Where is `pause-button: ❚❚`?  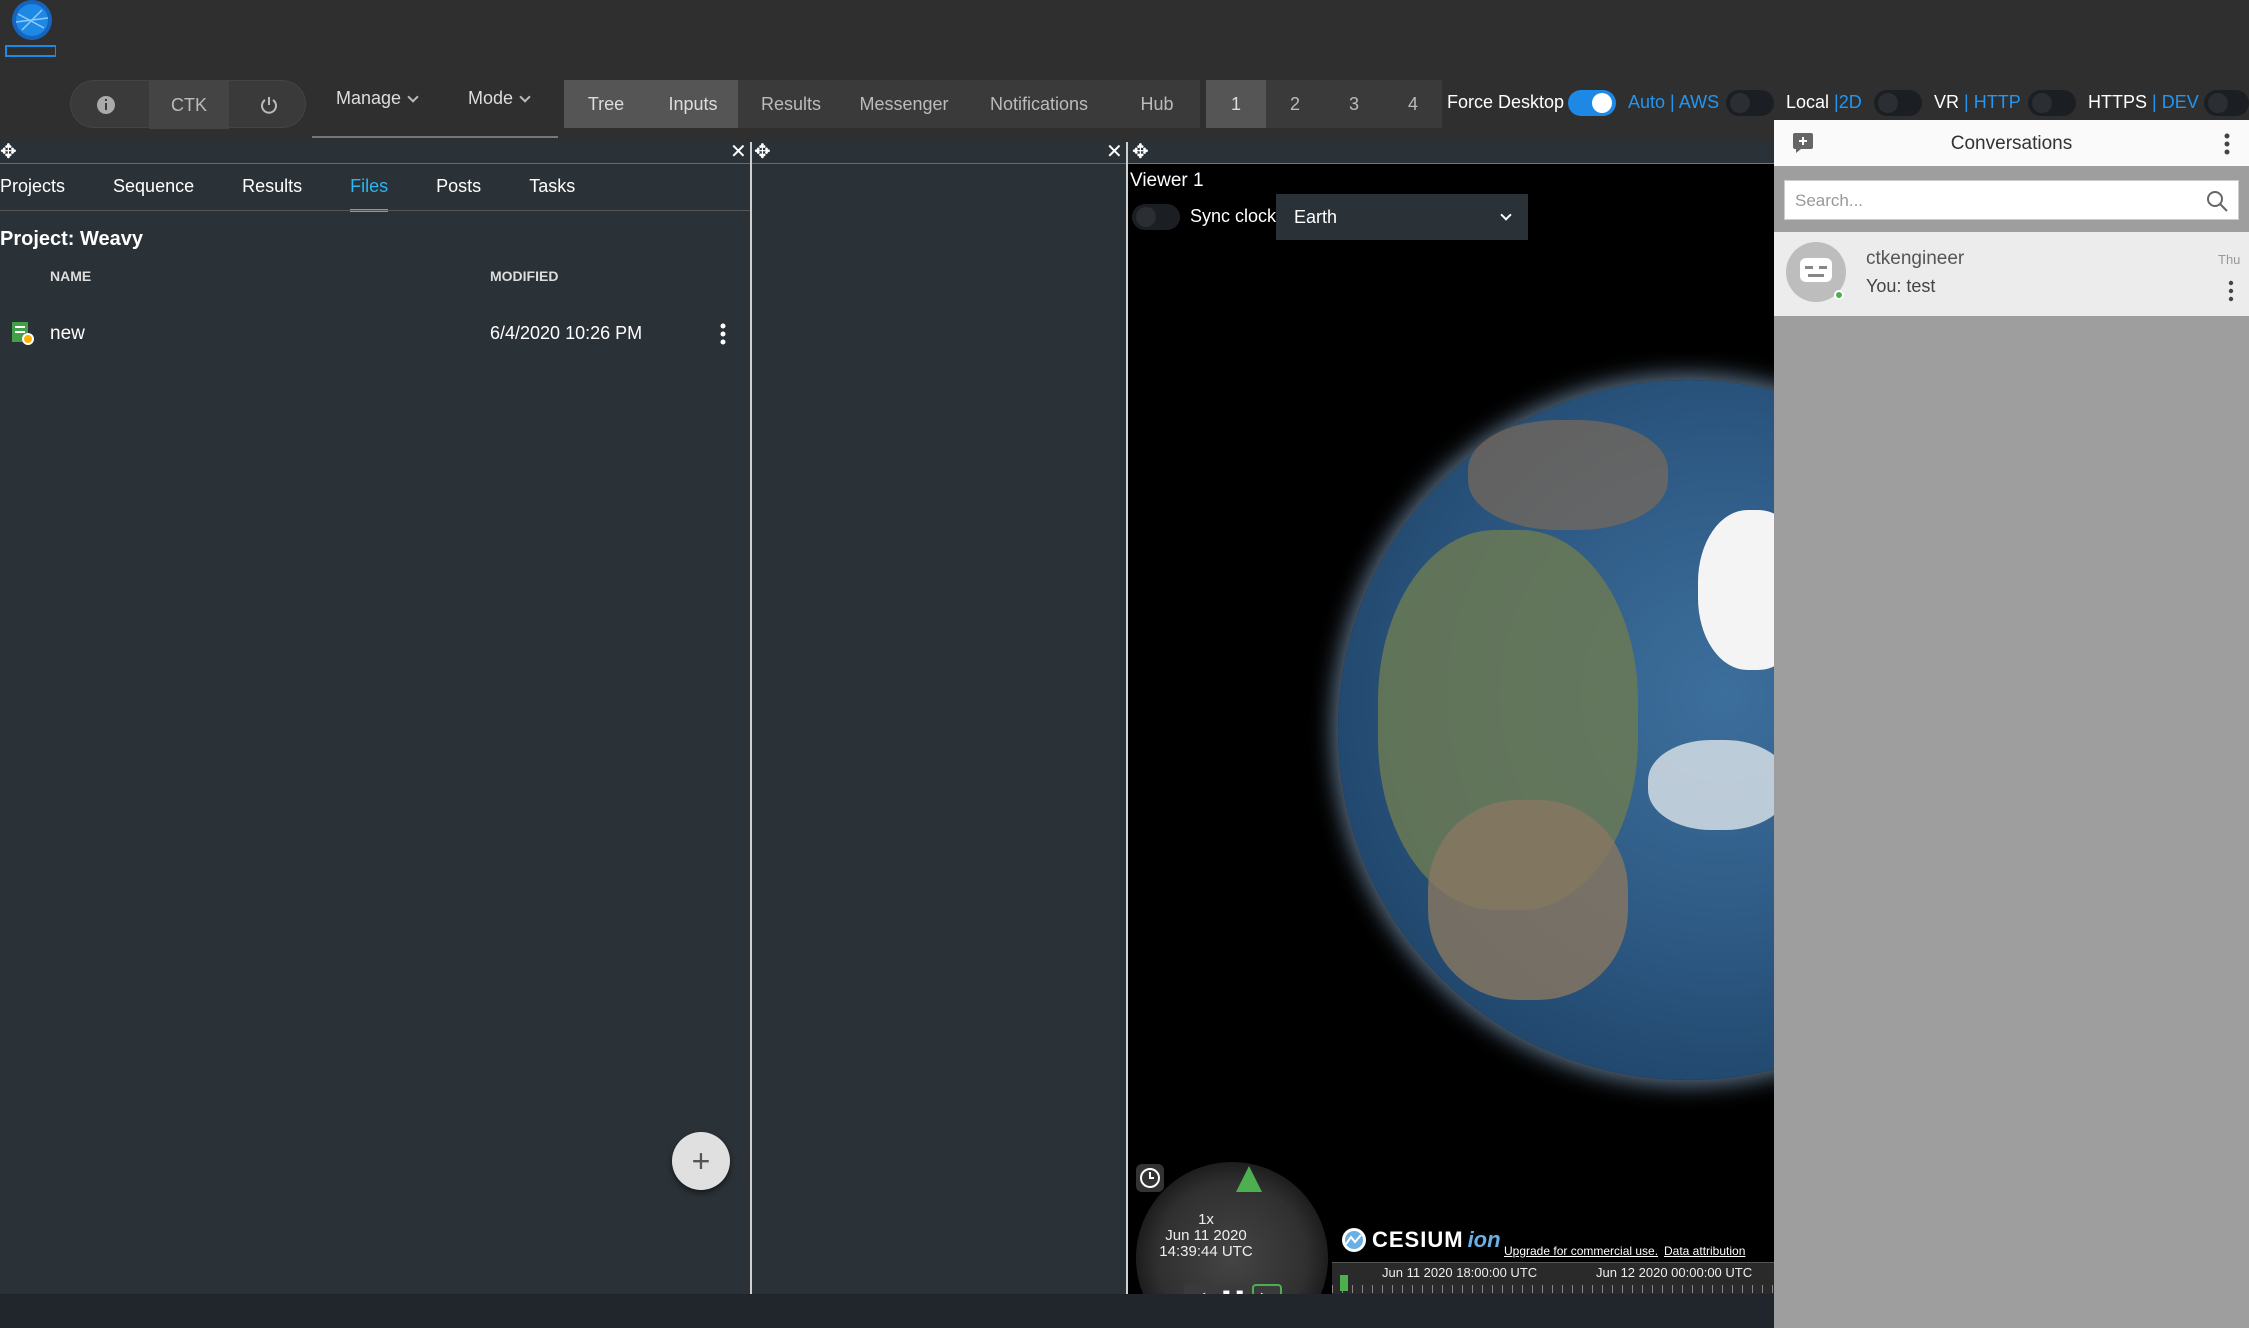
pause-button: ❚❚ is located at coordinates (1233, 1289).